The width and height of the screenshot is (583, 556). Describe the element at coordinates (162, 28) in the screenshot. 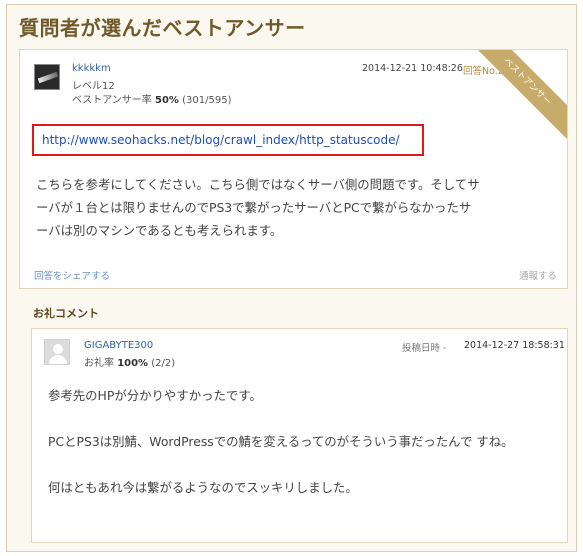

I see `section-title: 質問者が選んだベストアンサー` at that location.